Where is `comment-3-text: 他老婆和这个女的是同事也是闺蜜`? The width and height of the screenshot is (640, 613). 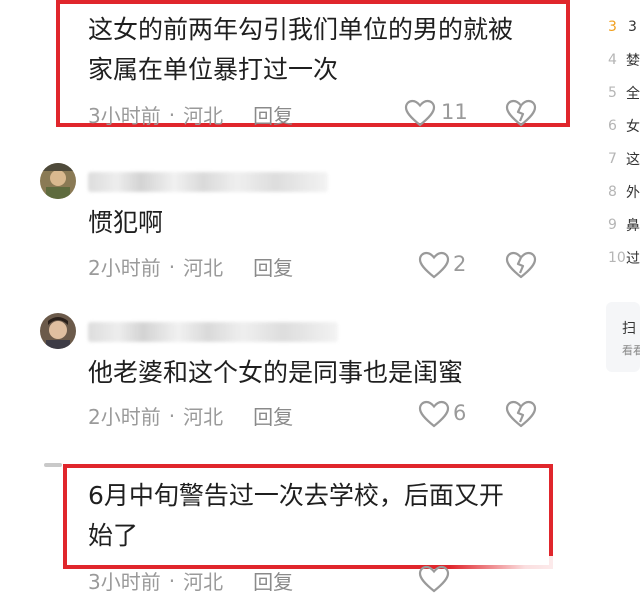 comment-3-text: 他老婆和这个女的是同事也是闺蜜 is located at coordinates (276, 372).